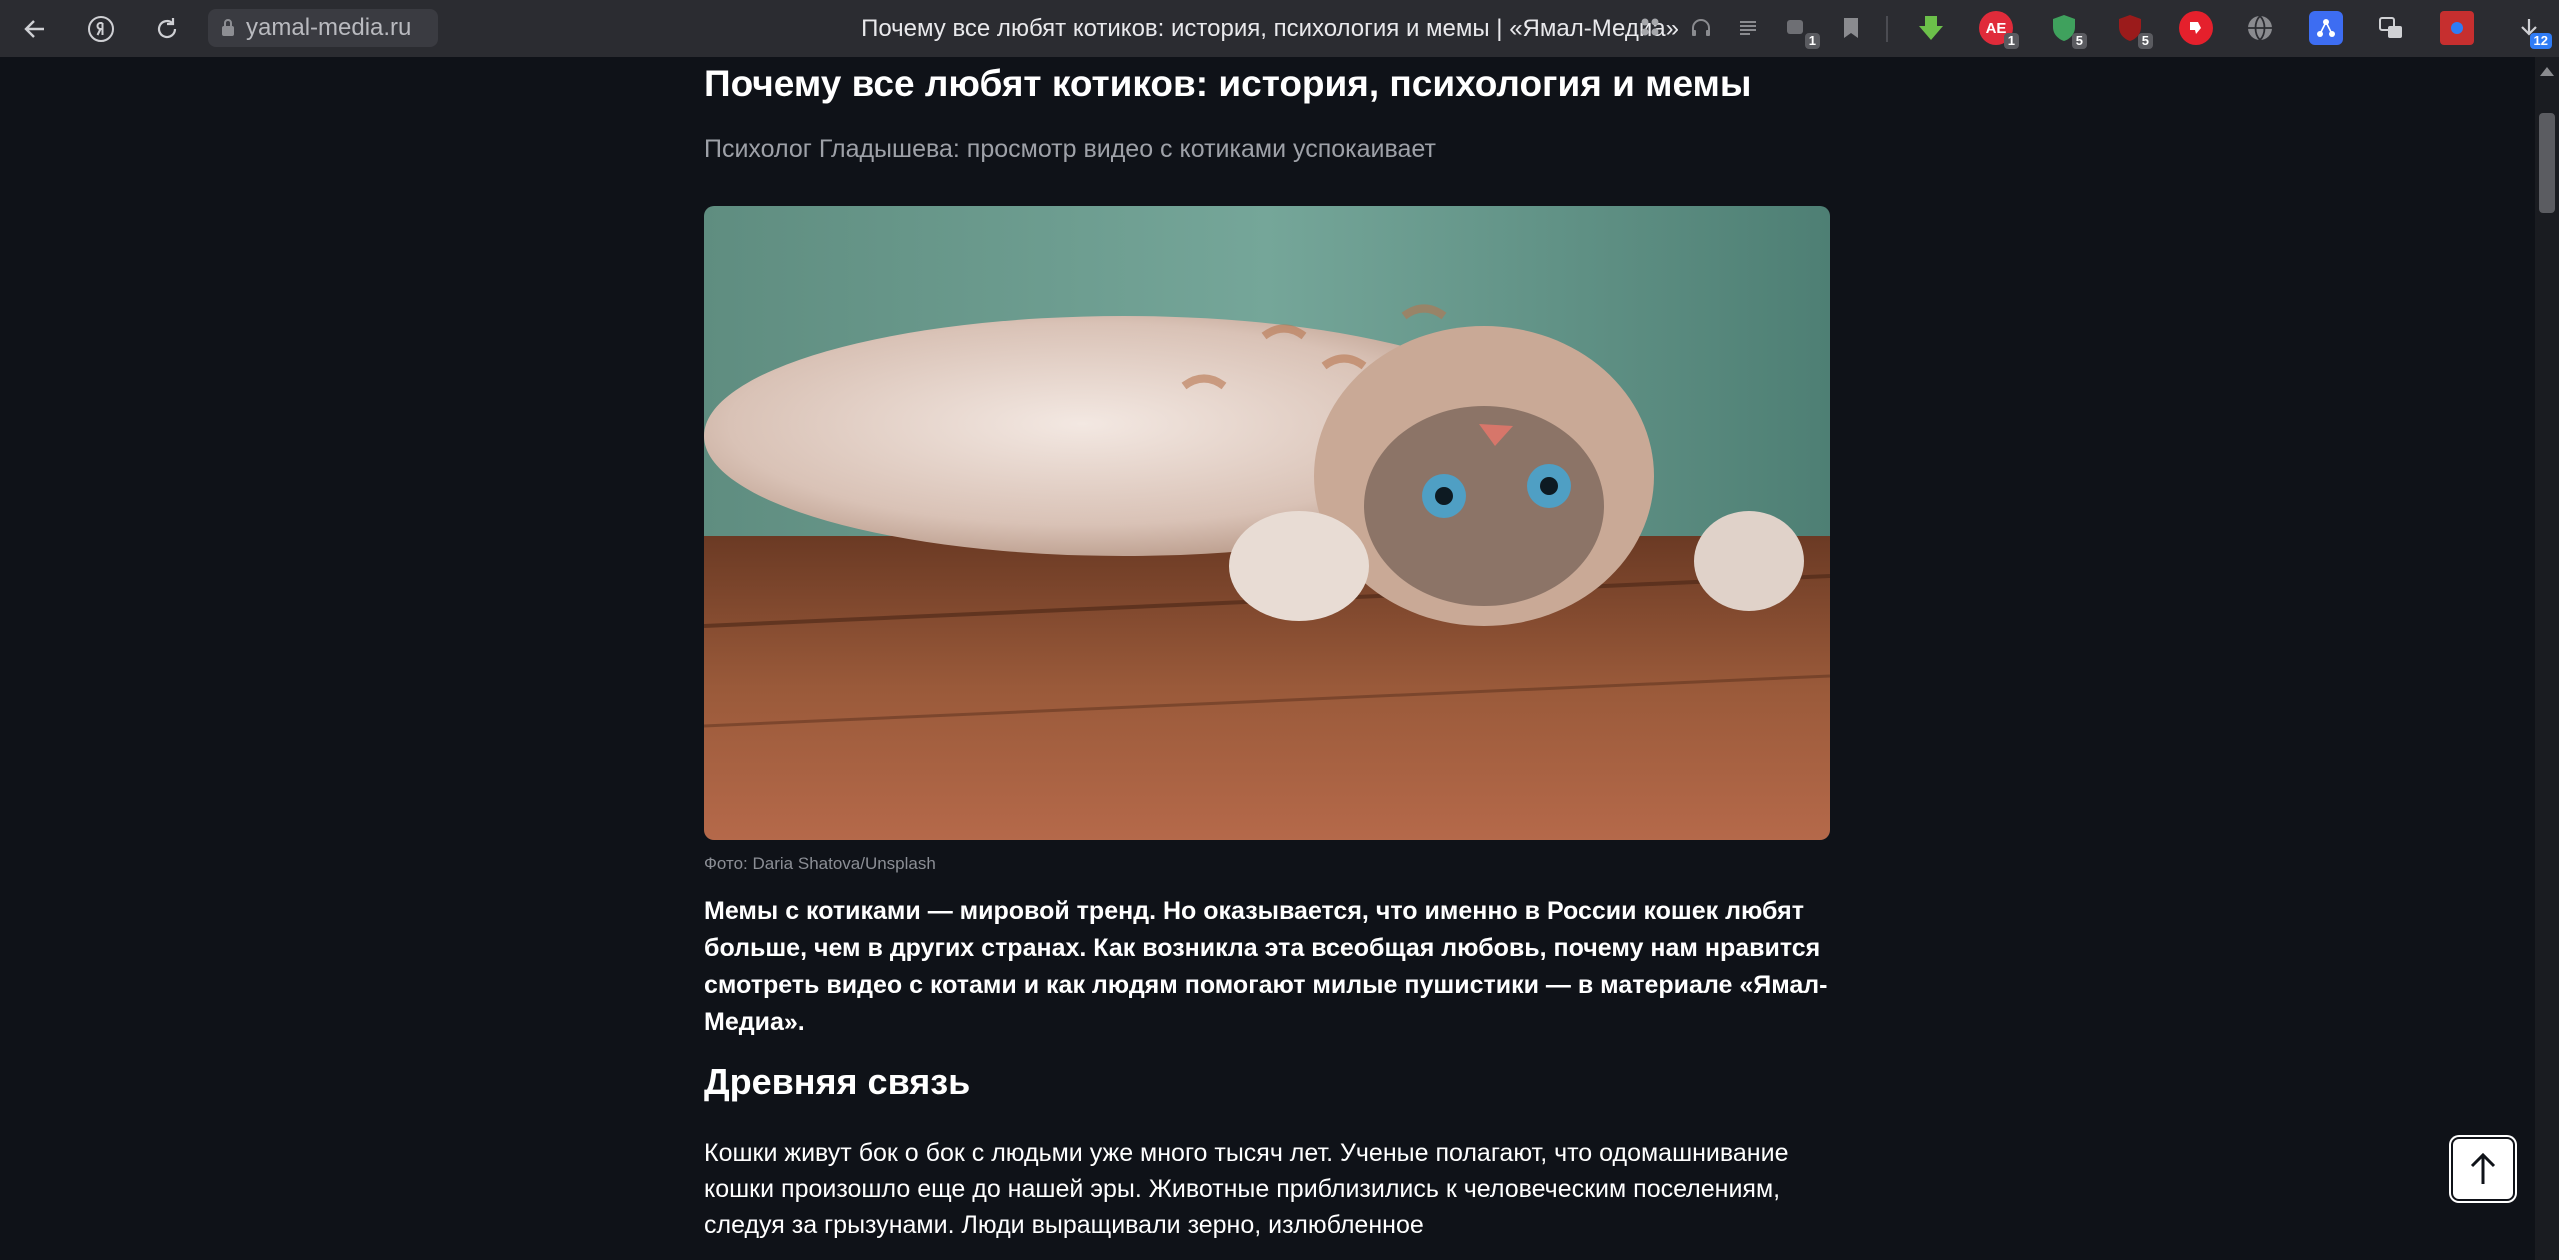 The height and width of the screenshot is (1260, 2559). I want to click on reload-button, so click(167, 29).